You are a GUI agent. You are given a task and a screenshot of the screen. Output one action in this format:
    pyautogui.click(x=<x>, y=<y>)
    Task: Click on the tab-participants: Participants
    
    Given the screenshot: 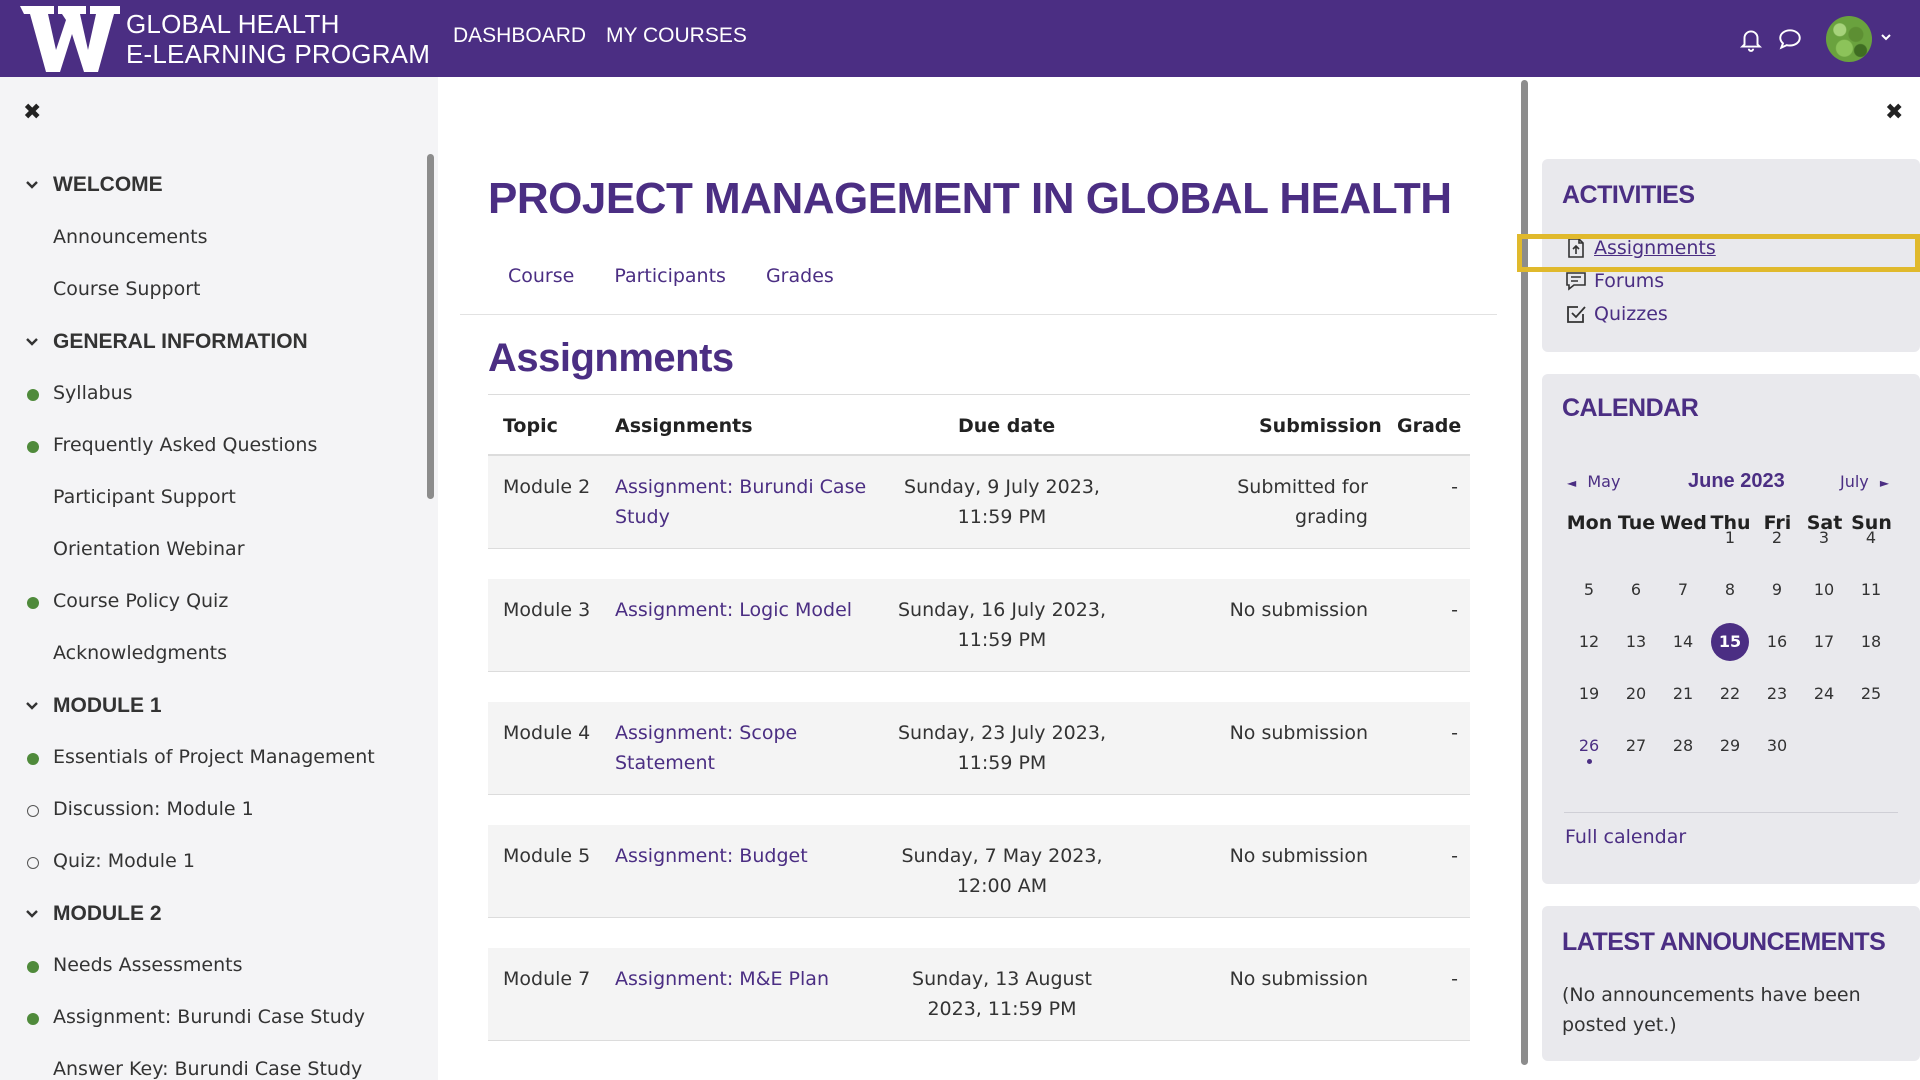 What is the action you would take?
    pyautogui.click(x=670, y=276)
    